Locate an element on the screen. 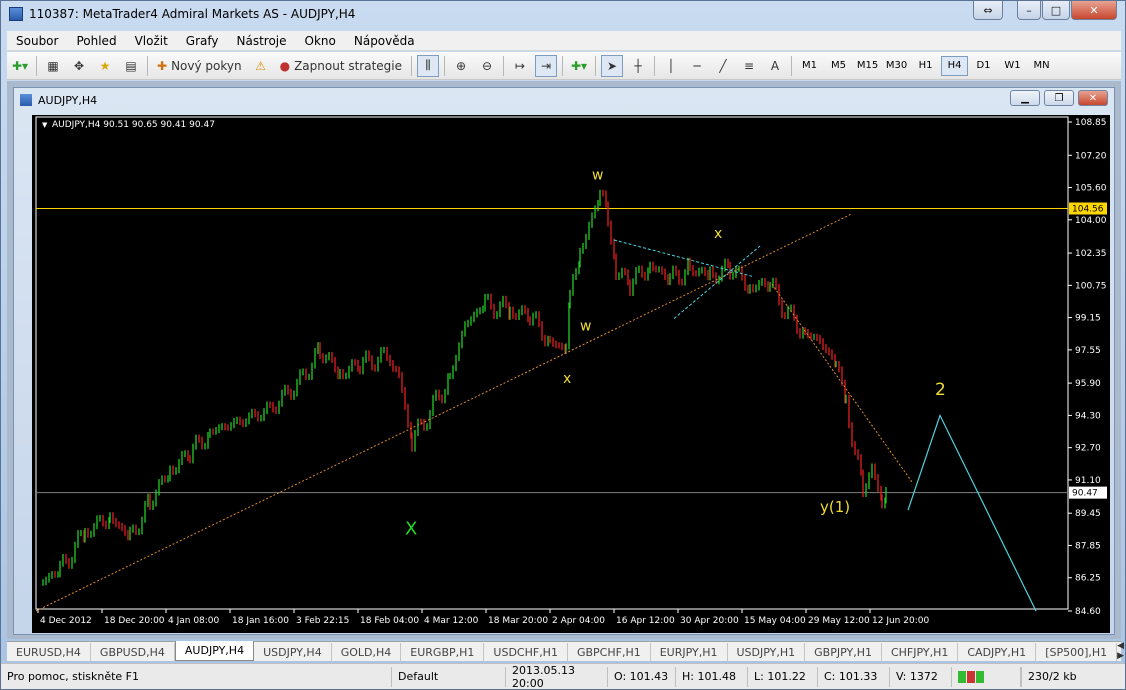 This screenshot has width=1126, height=690. minimize-button: – is located at coordinates (1029, 10).